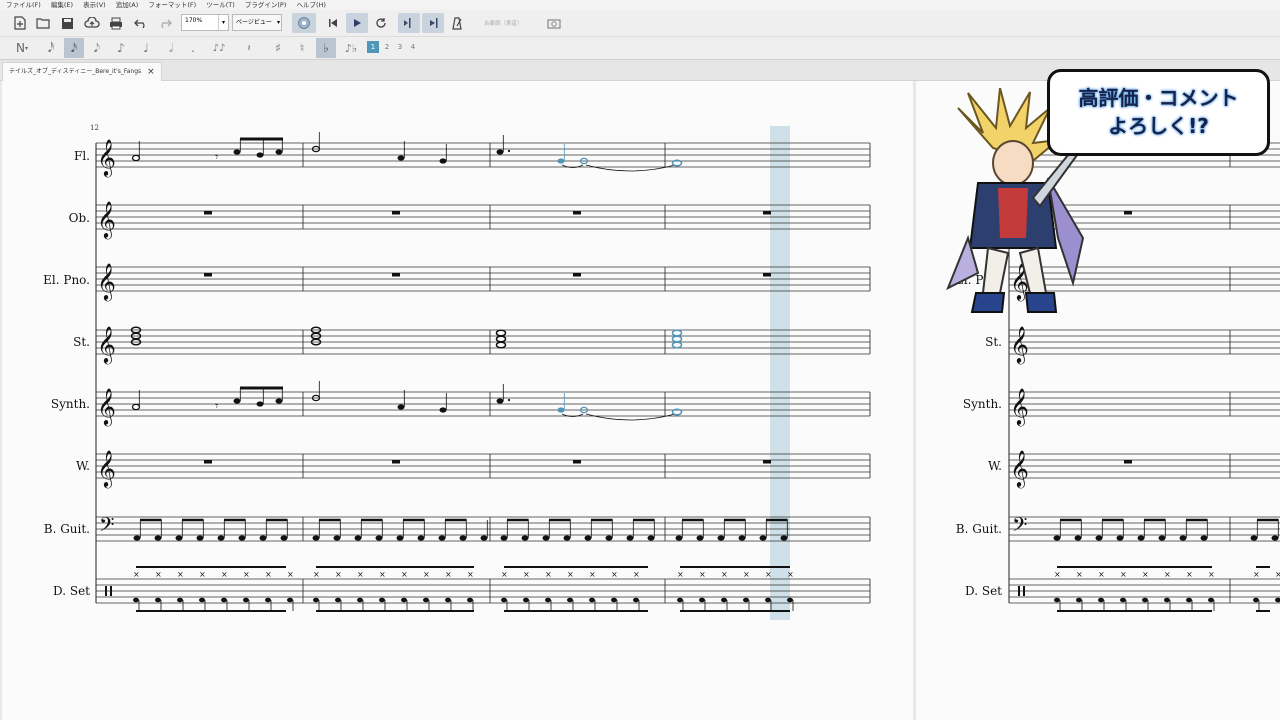 The height and width of the screenshot is (720, 1280). I want to click on dotted-quarter-note, so click(500, 152).